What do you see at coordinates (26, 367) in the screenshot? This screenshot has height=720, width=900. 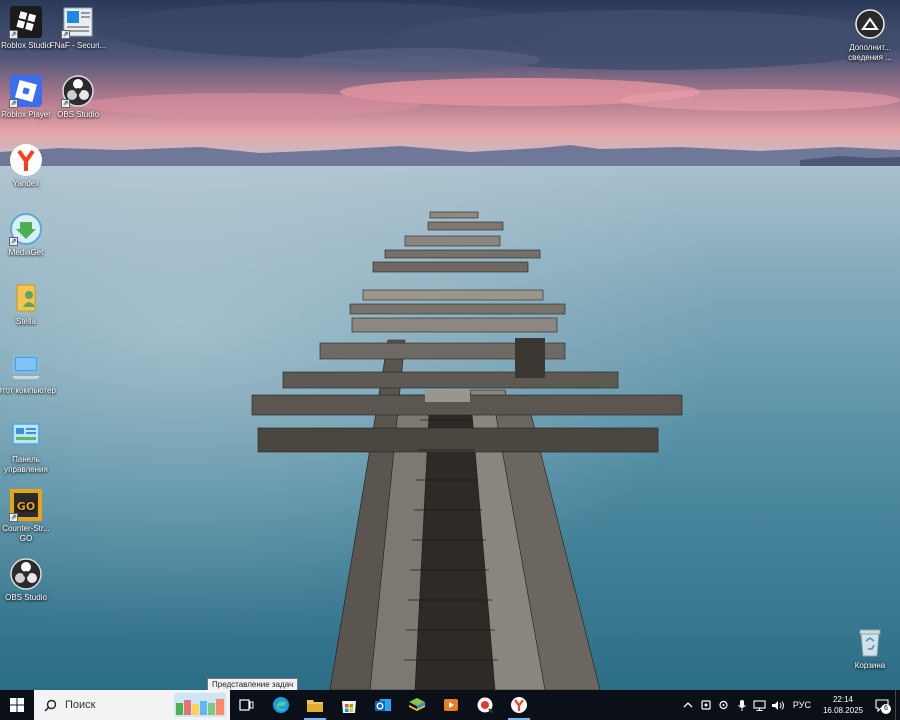 I see `this-pc-icon` at bounding box center [26, 367].